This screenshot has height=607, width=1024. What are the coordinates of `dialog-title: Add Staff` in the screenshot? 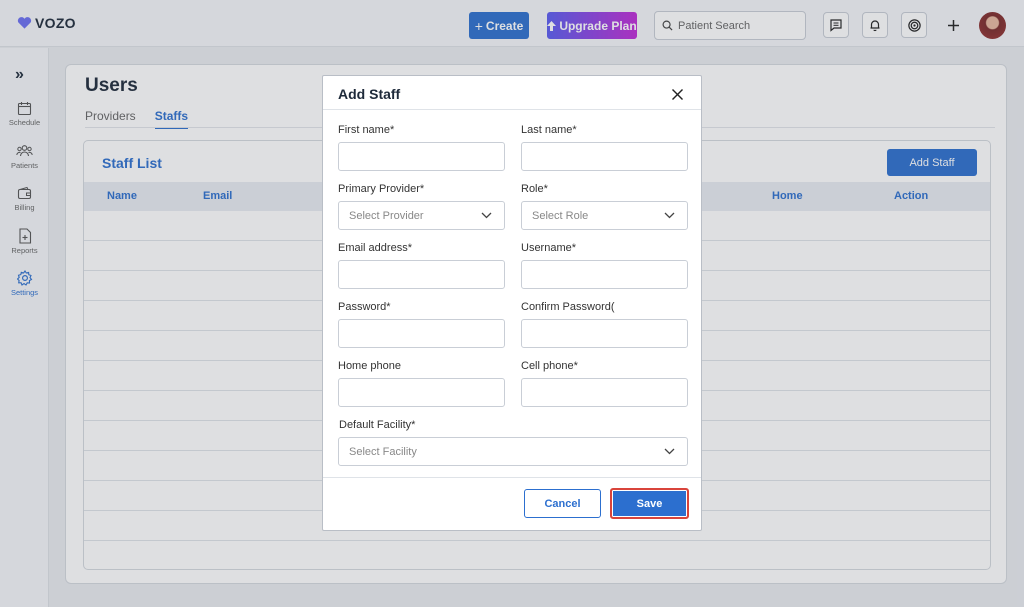 It's located at (369, 94).